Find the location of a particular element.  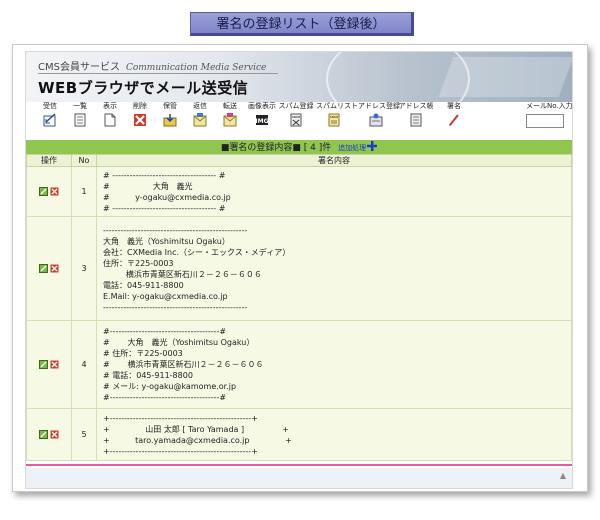

spam-register-icon: SPAM is located at coordinates (296, 120).